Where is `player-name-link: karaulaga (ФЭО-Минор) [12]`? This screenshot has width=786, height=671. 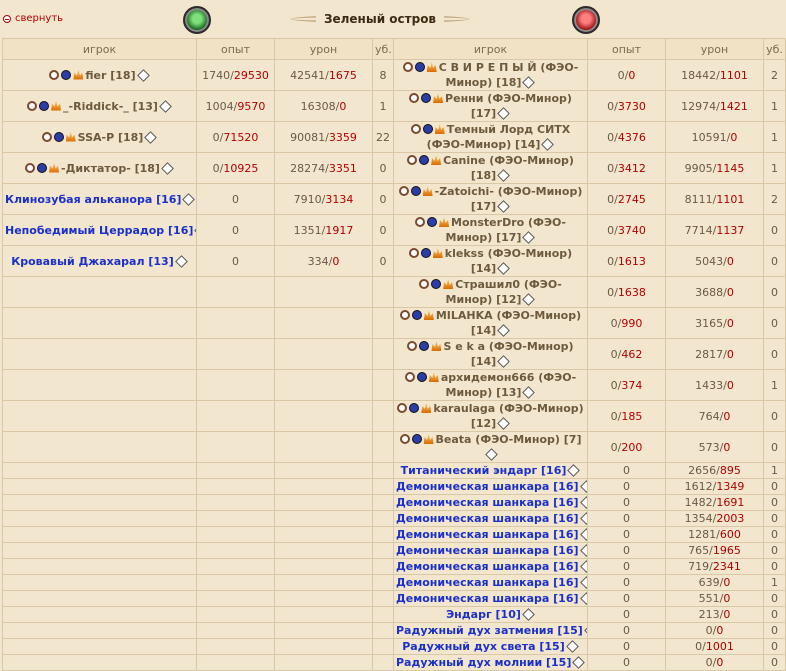 player-name-link: karaulaga (ФЭО-Минор) [12] is located at coordinates (508, 416).